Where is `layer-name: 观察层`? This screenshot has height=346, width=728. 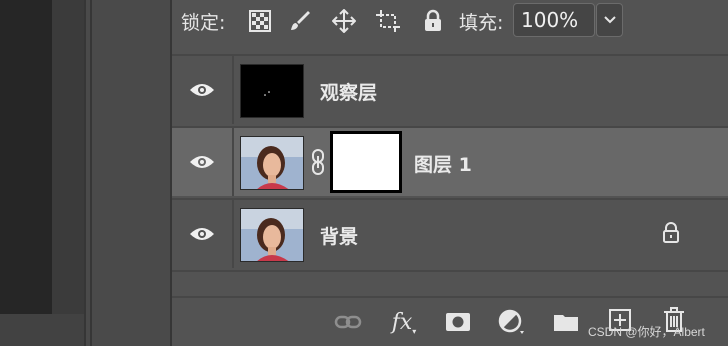 layer-name: 观察层 is located at coordinates (348, 91).